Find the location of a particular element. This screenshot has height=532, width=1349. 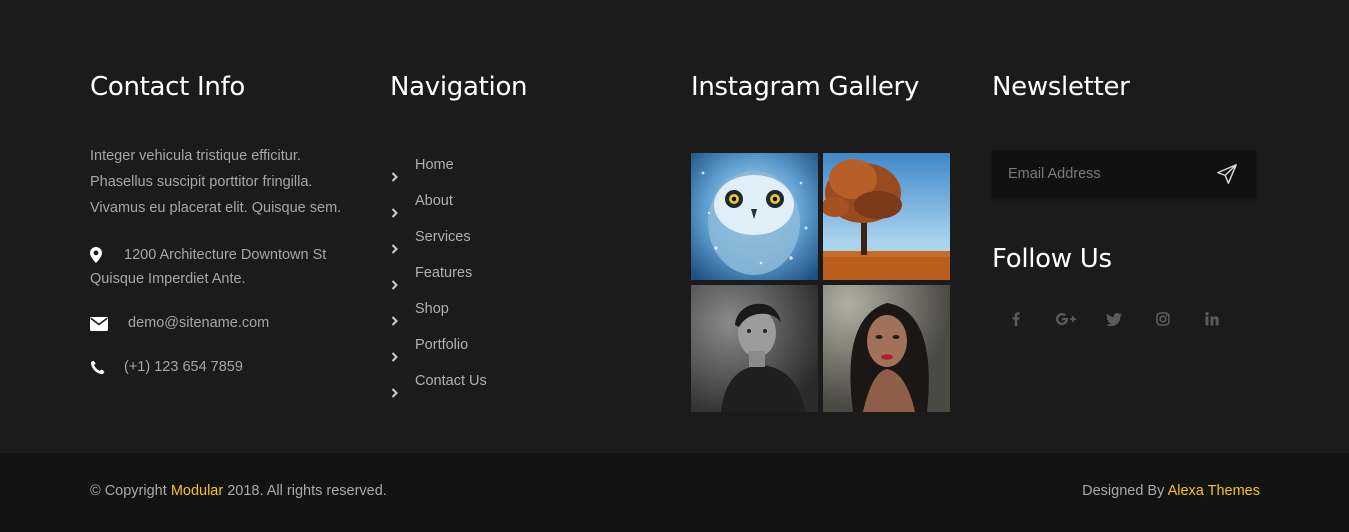

google-plus-icon is located at coordinates (1066, 321).